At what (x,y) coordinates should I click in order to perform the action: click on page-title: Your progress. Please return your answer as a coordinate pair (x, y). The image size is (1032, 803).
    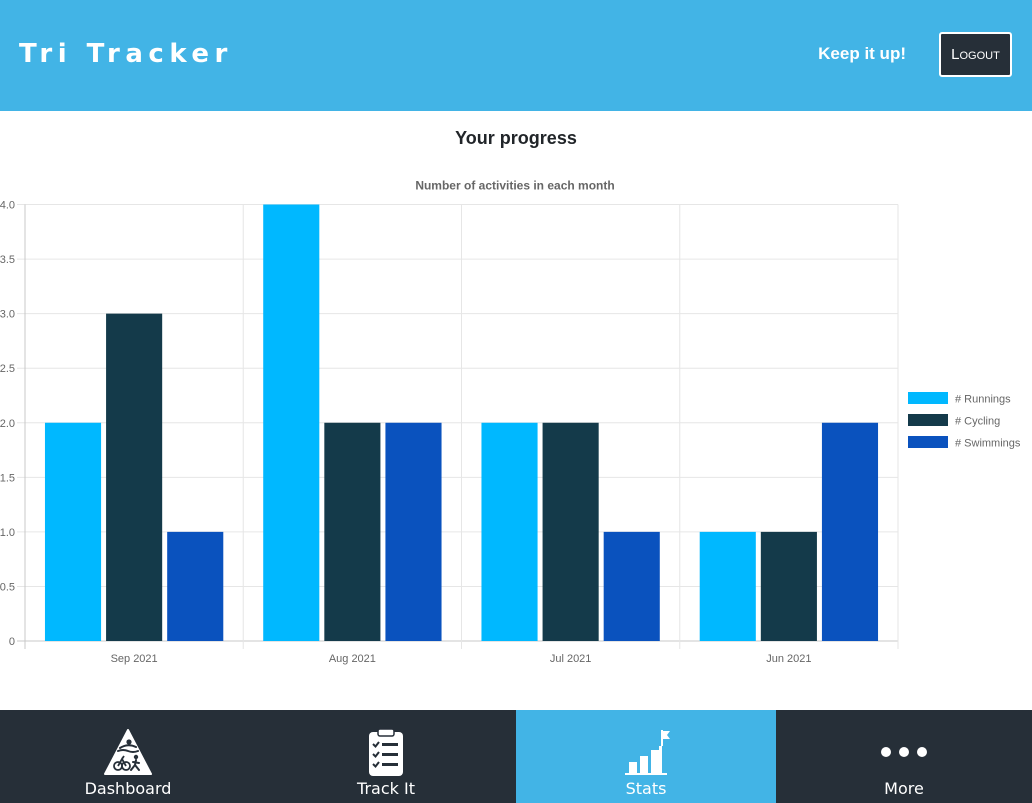
    Looking at the image, I should click on (516, 138).